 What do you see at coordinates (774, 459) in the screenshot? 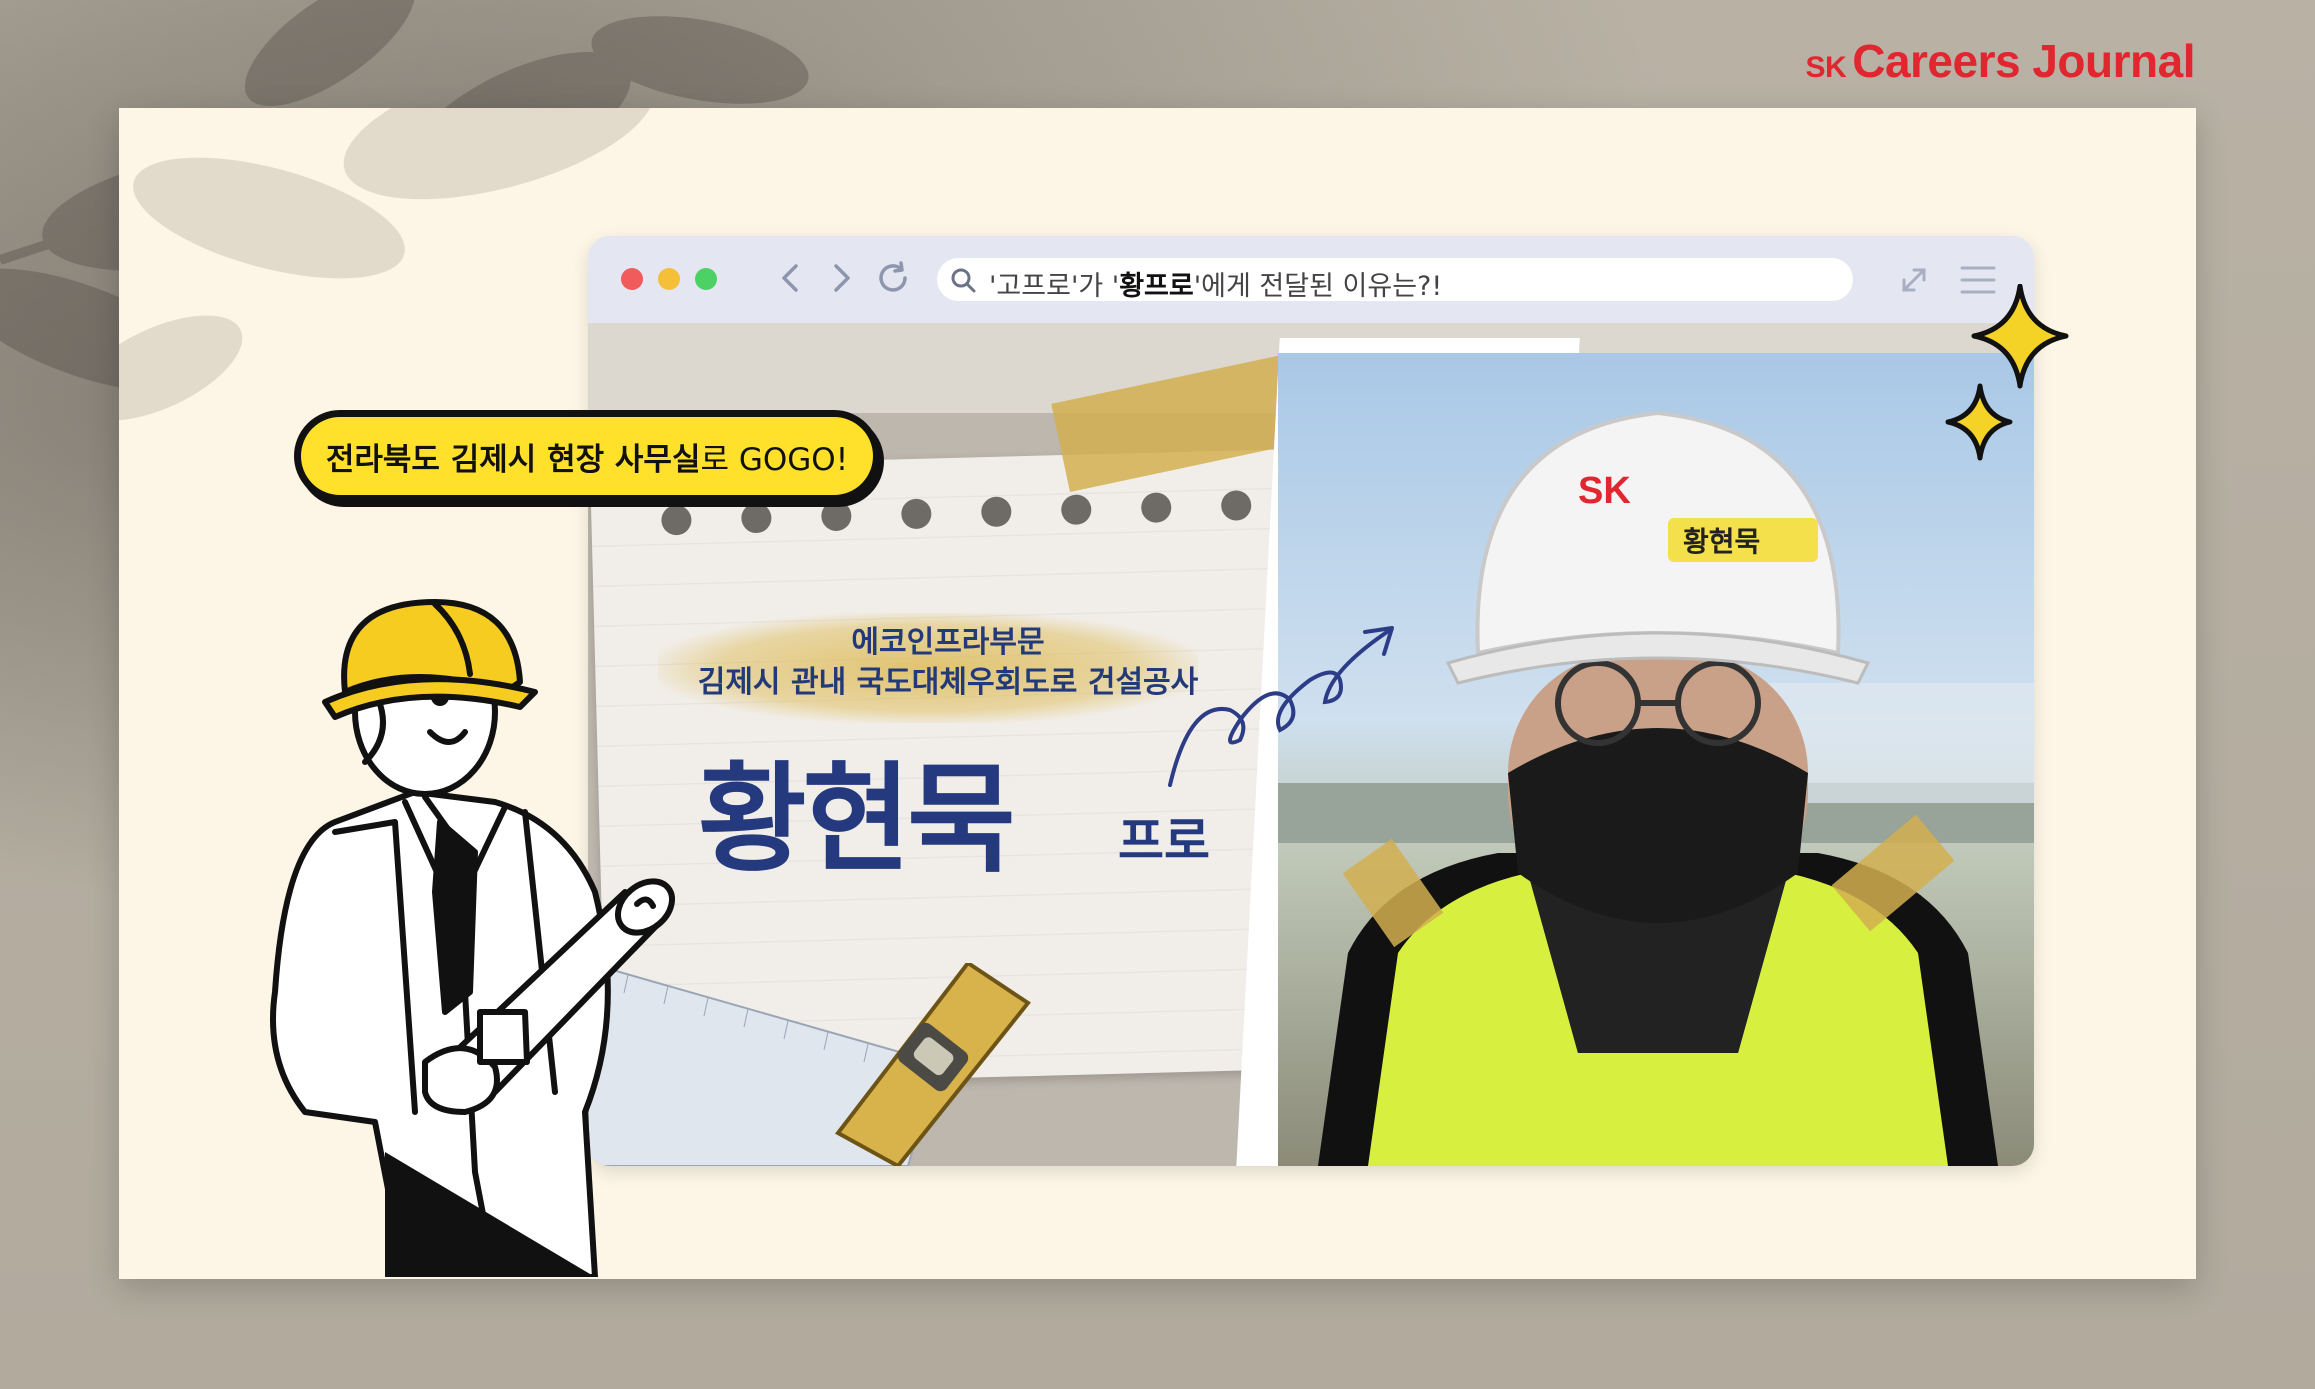
I see `speech-suffix: 로 GOGO!` at bounding box center [774, 459].